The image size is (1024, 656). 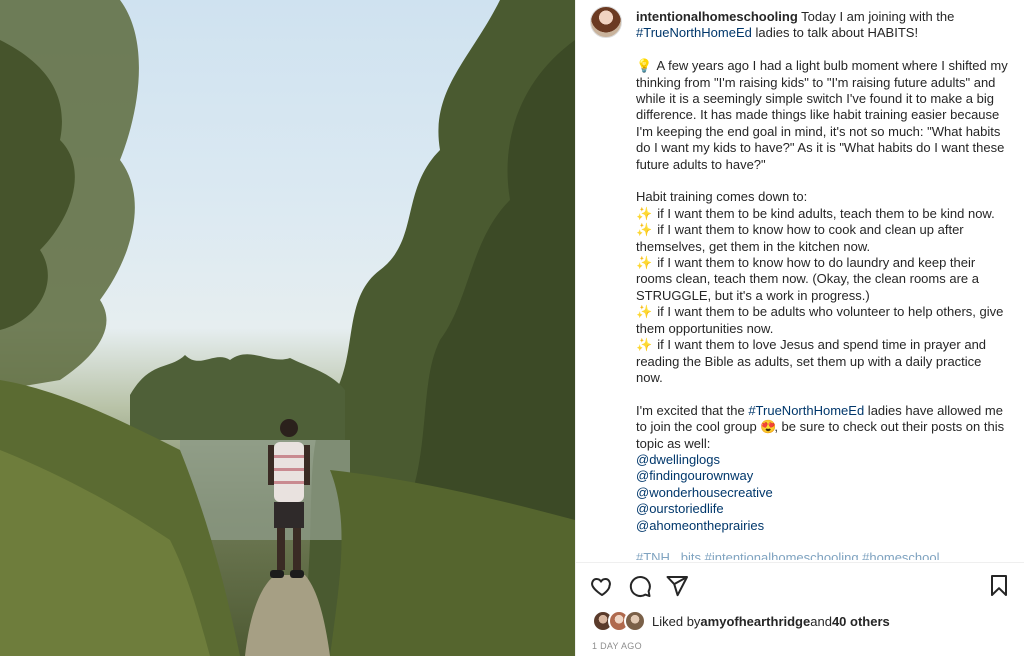 I want to click on comment-button, so click(x=640, y=586).